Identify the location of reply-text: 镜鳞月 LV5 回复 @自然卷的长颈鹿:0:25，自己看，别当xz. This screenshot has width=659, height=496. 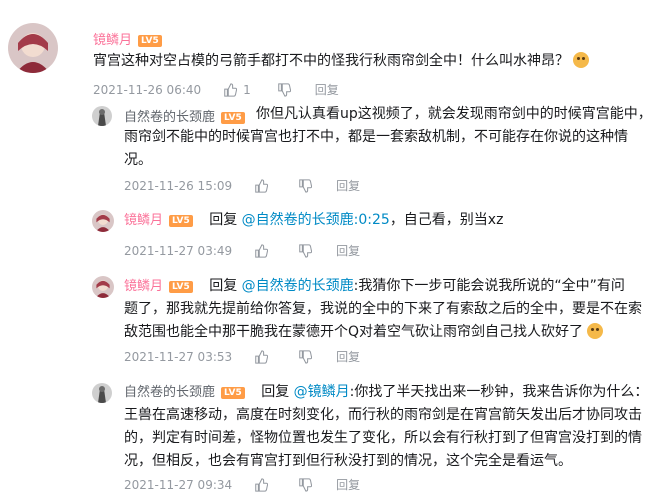
(314, 220).